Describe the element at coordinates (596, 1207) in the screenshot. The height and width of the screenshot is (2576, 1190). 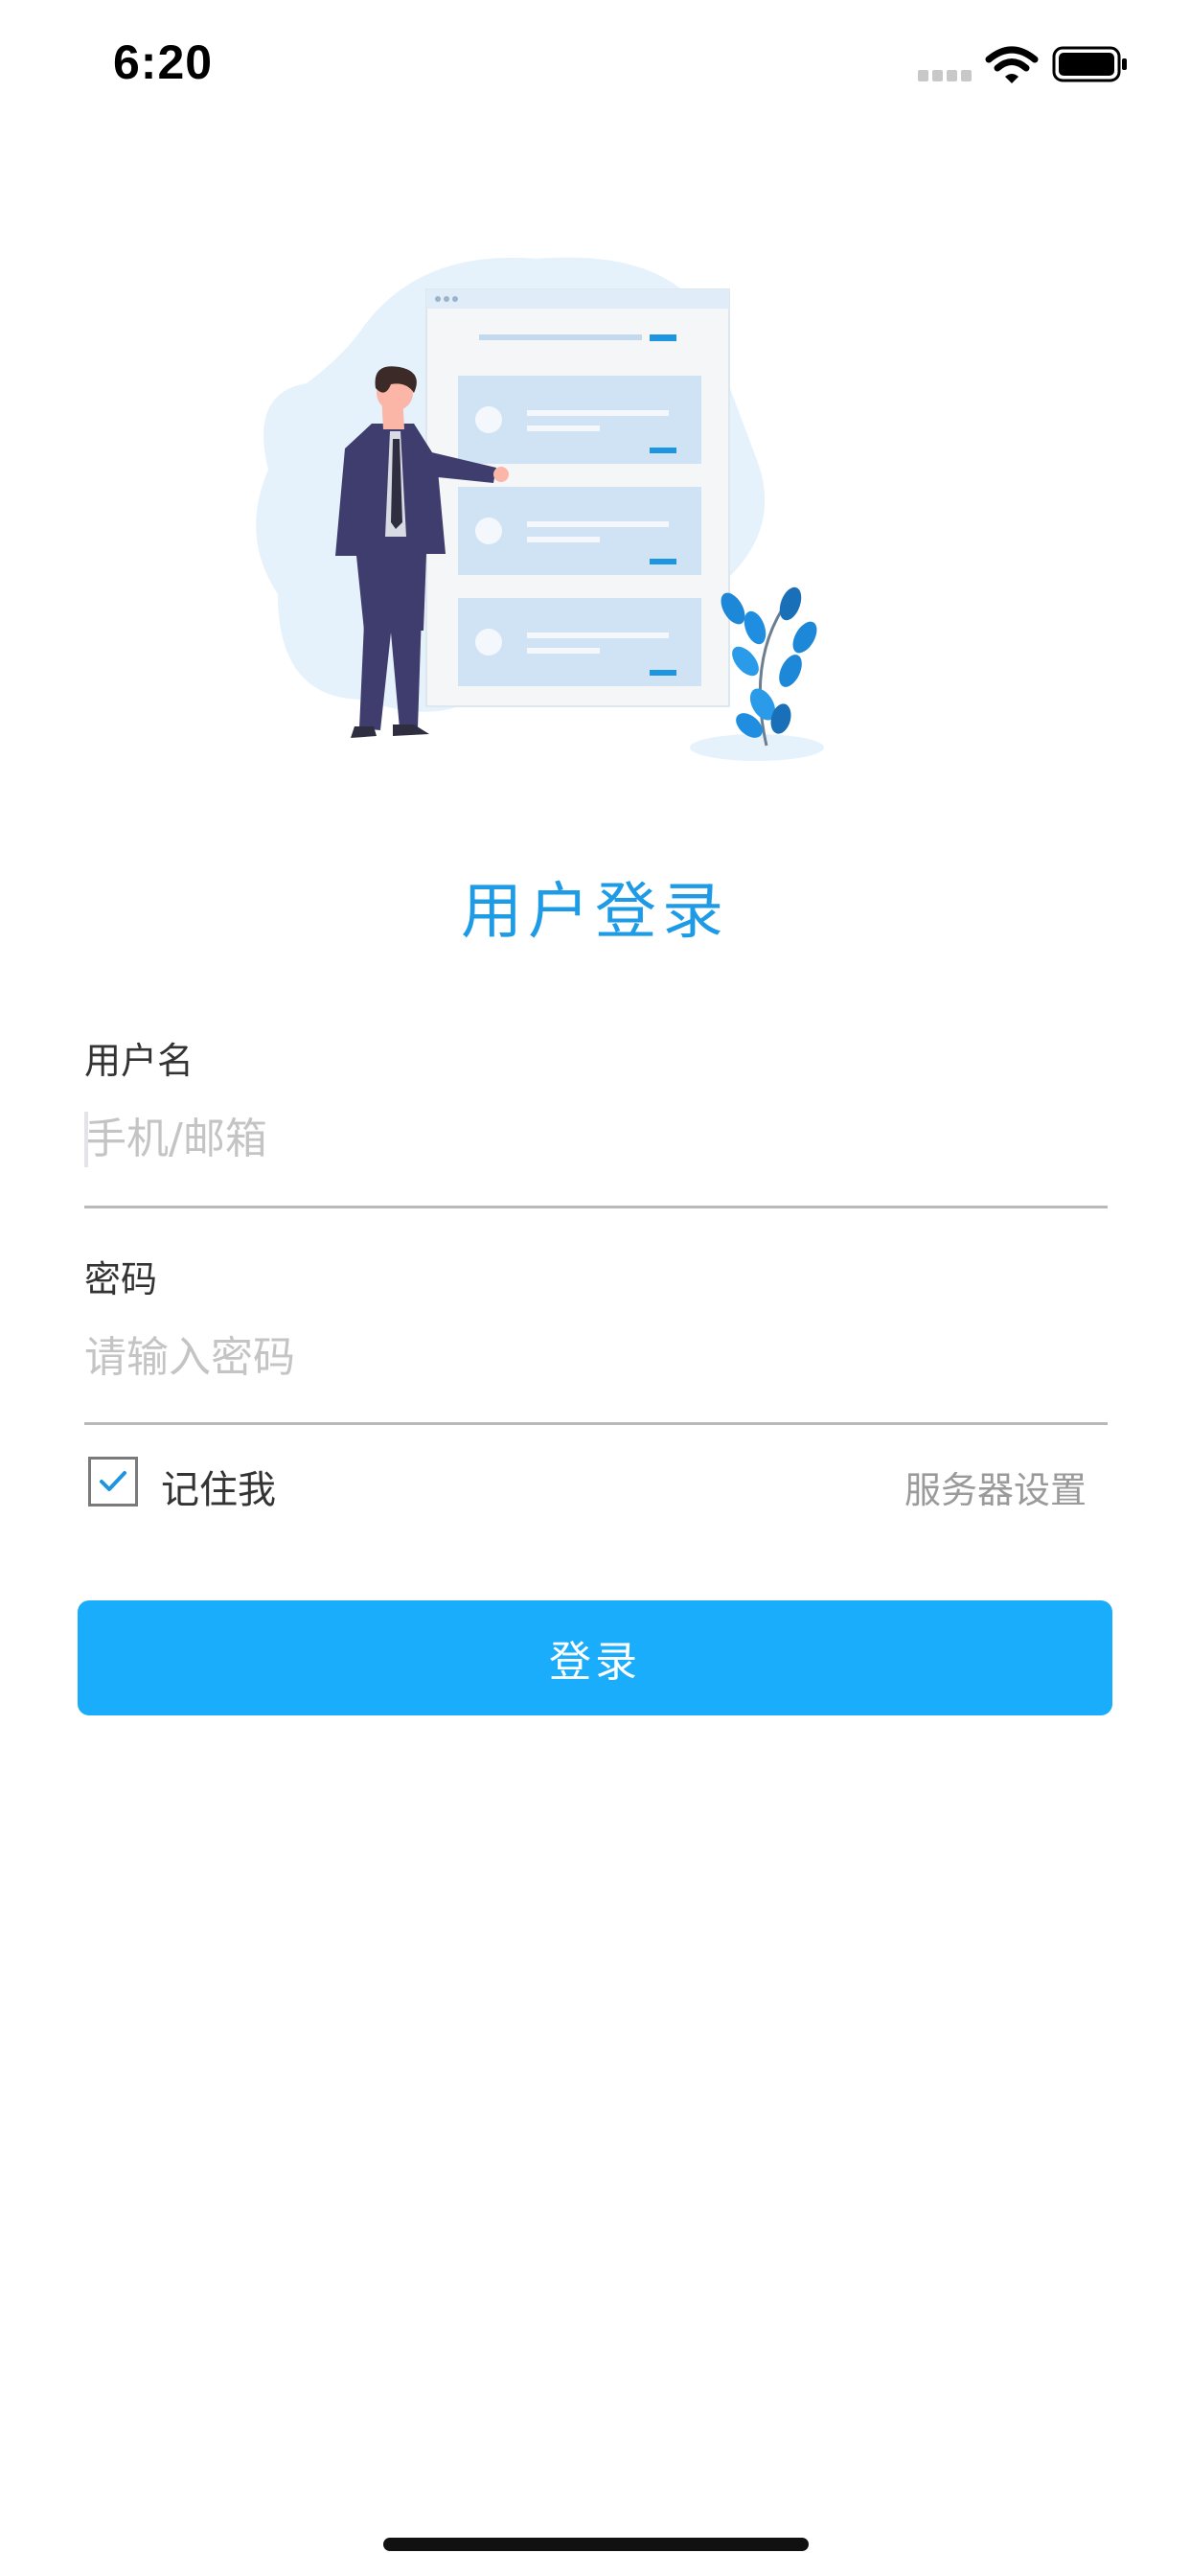
I see `username-underline` at that location.